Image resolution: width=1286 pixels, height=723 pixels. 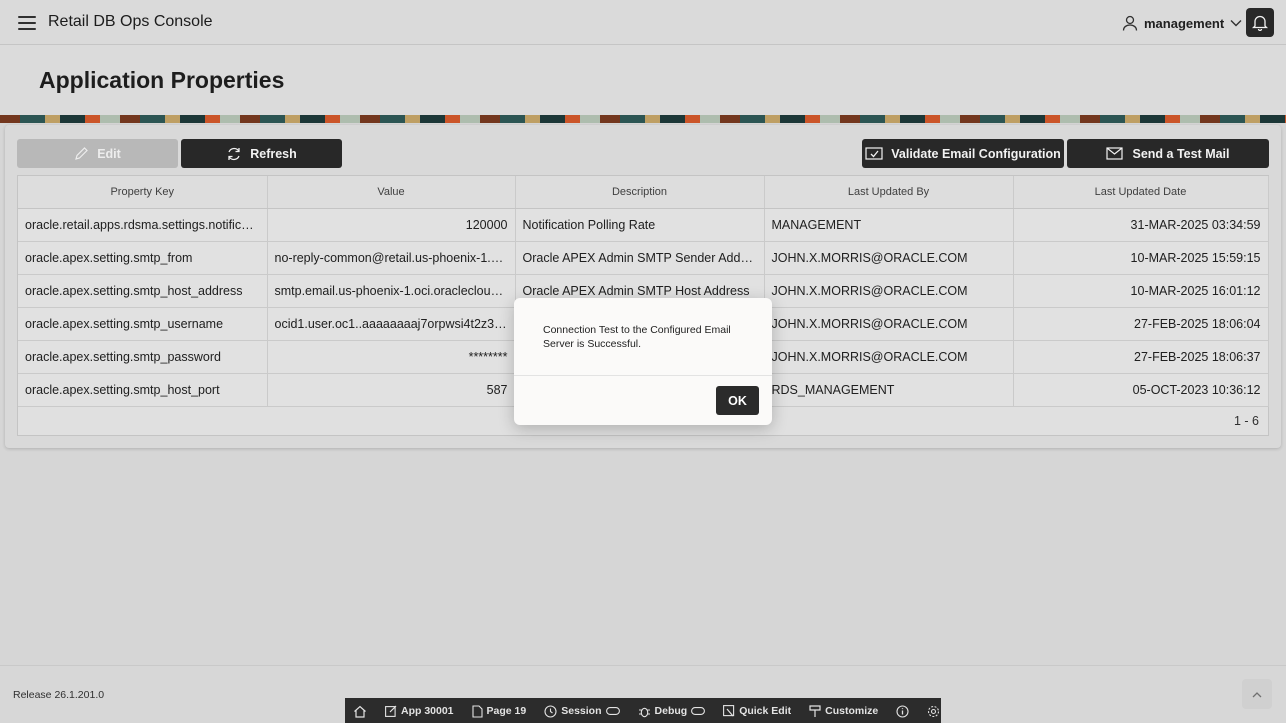 What do you see at coordinates (737, 400) in the screenshot?
I see `ok-button: OK` at bounding box center [737, 400].